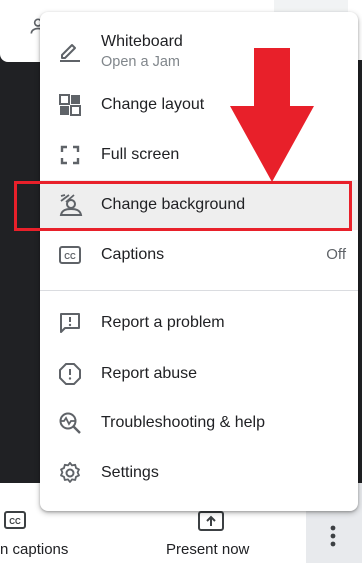 Image resolution: width=362 pixels, height=563 pixels. I want to click on menu-item-troubleshooting: Troubleshooting & help, so click(199, 423).